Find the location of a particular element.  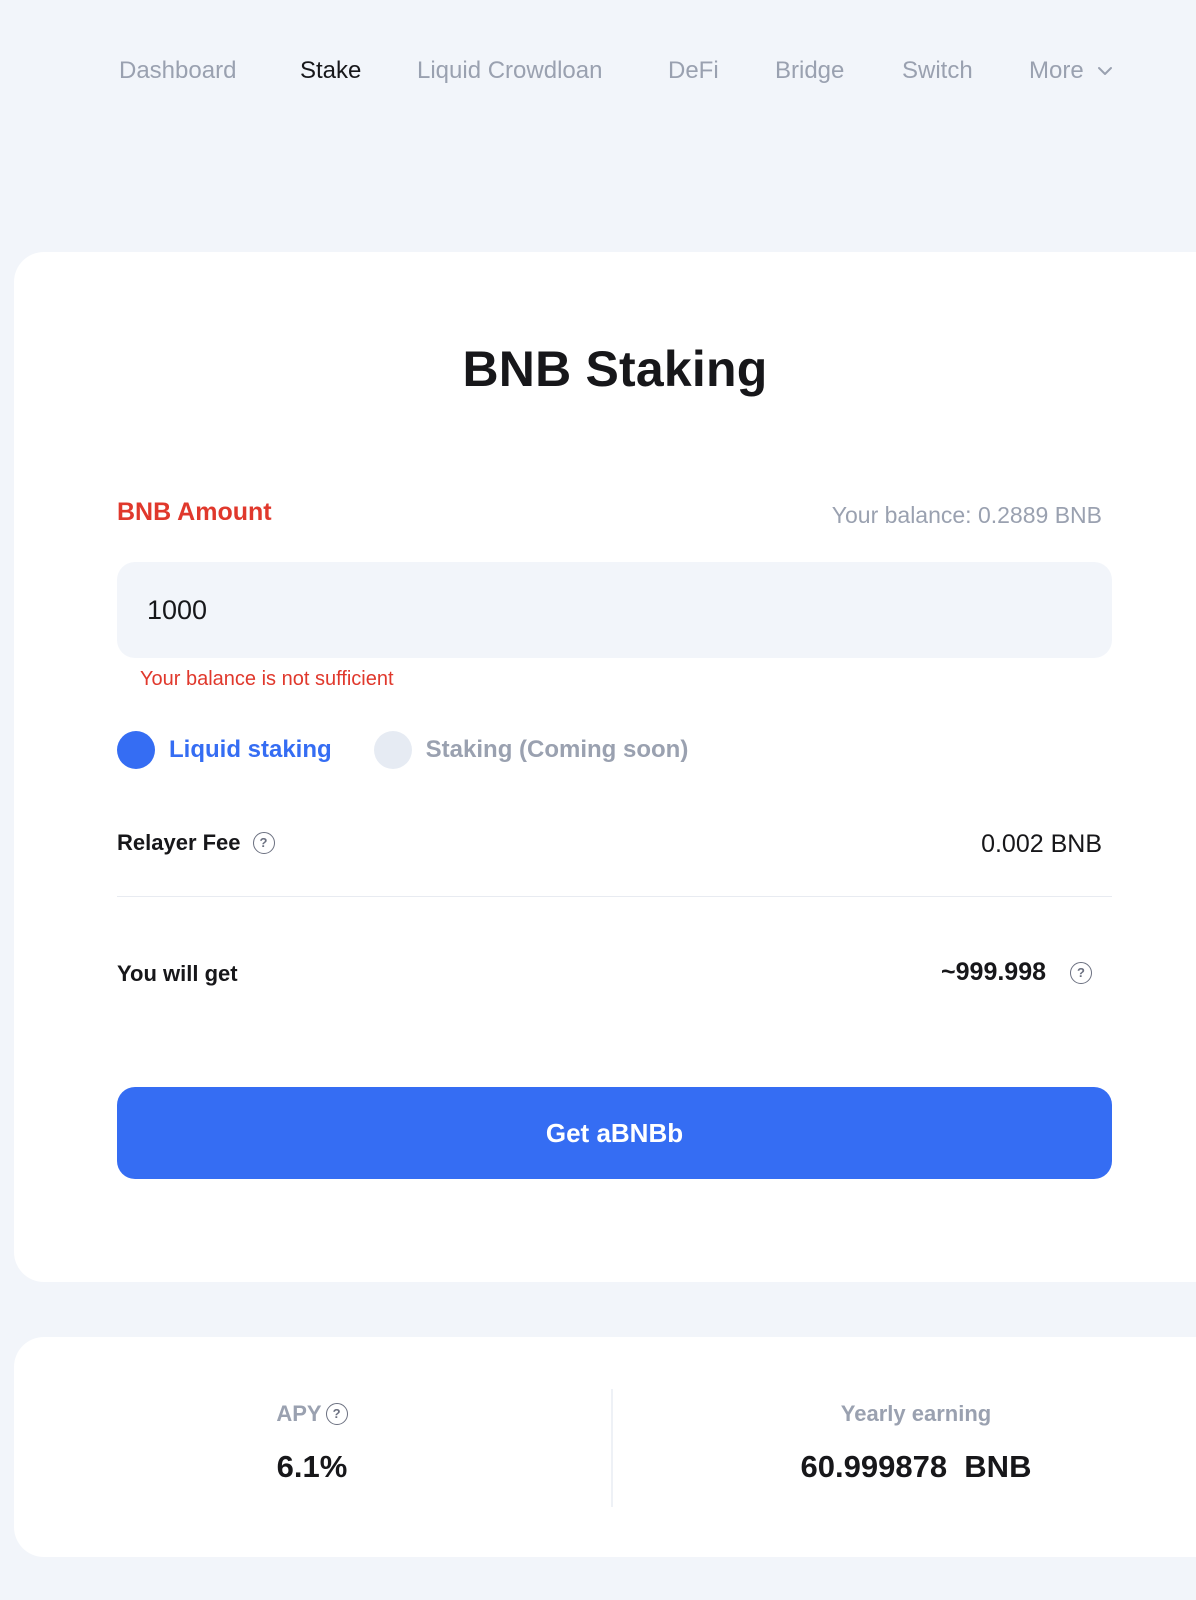

yearly-earning-label: Yearly earning is located at coordinates (916, 1413).